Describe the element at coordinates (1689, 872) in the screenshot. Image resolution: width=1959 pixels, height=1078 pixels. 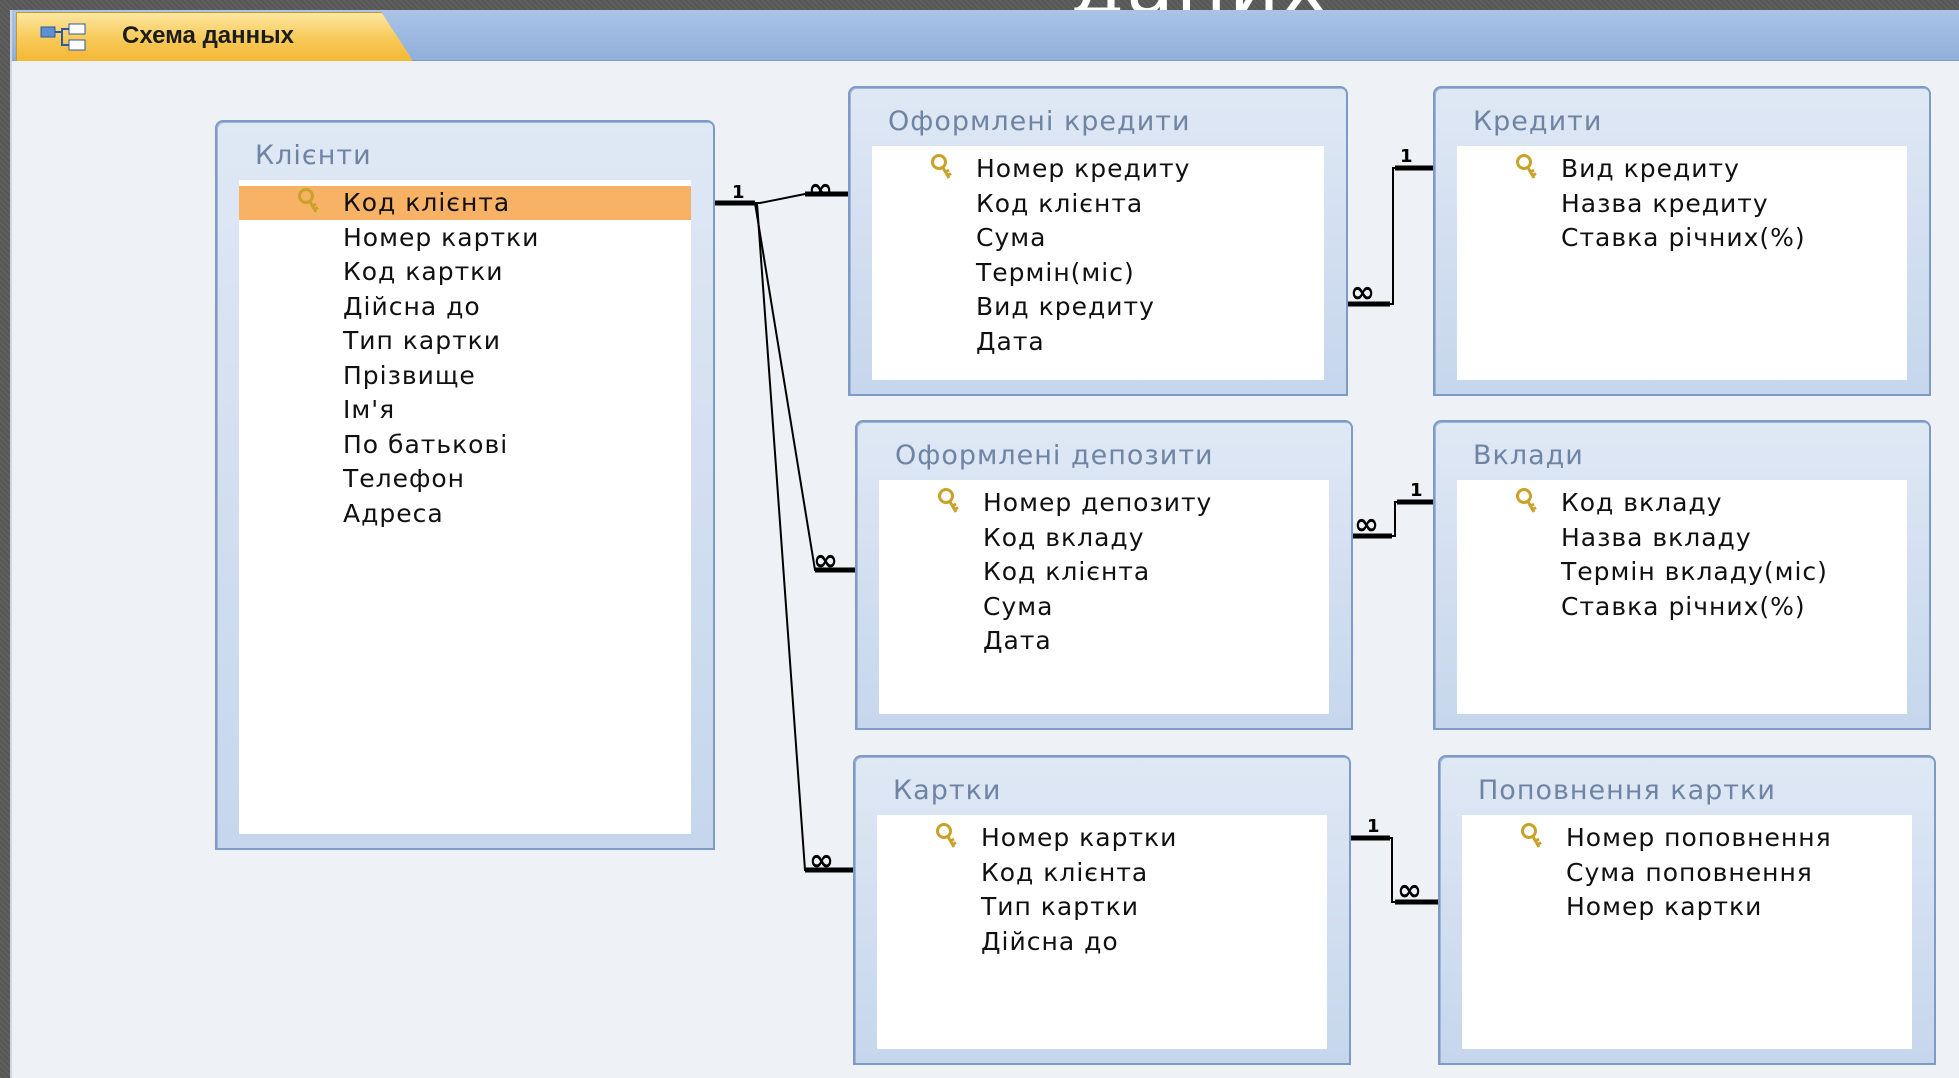
I see `field-label: Сума поповнення` at that location.